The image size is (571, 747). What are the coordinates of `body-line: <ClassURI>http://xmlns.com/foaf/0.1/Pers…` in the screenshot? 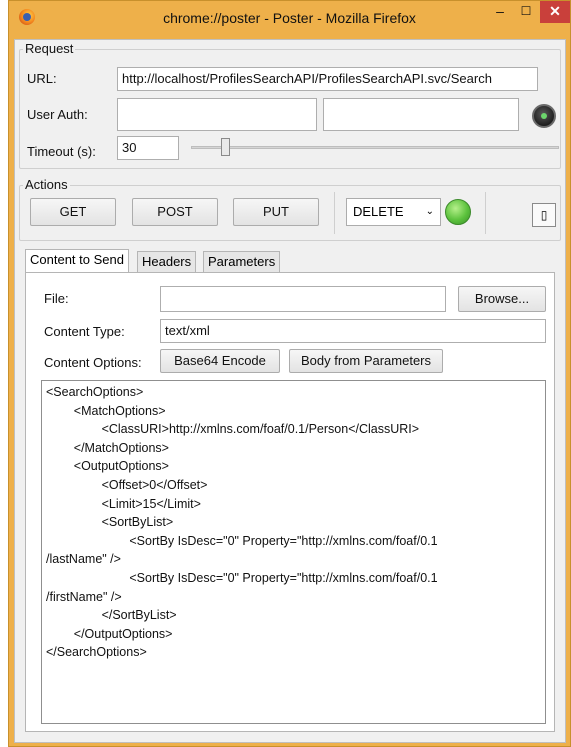 It's located at (233, 429).